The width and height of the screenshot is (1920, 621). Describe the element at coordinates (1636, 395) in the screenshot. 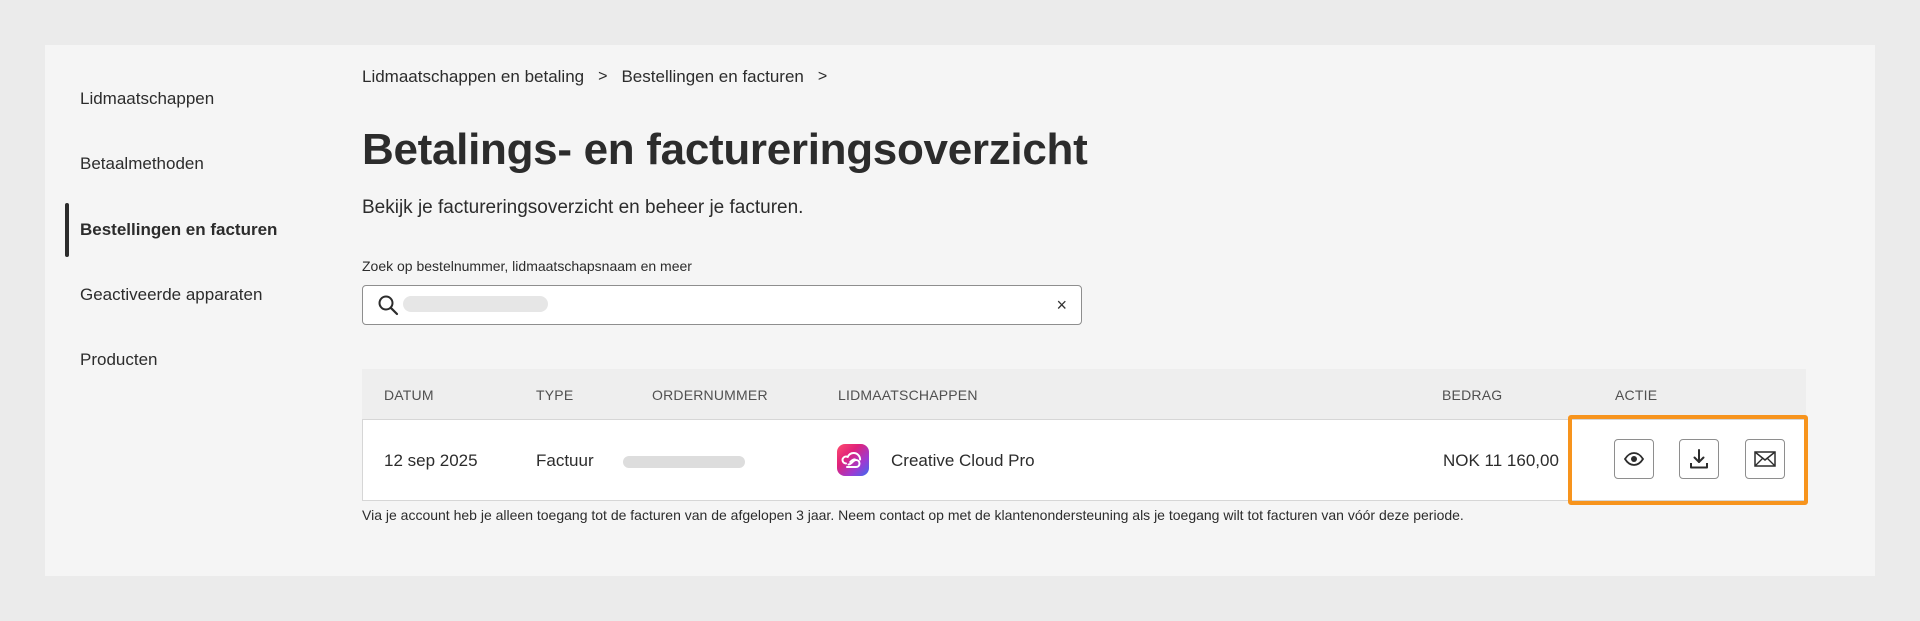

I see `column-header-action: ACTIE` at that location.